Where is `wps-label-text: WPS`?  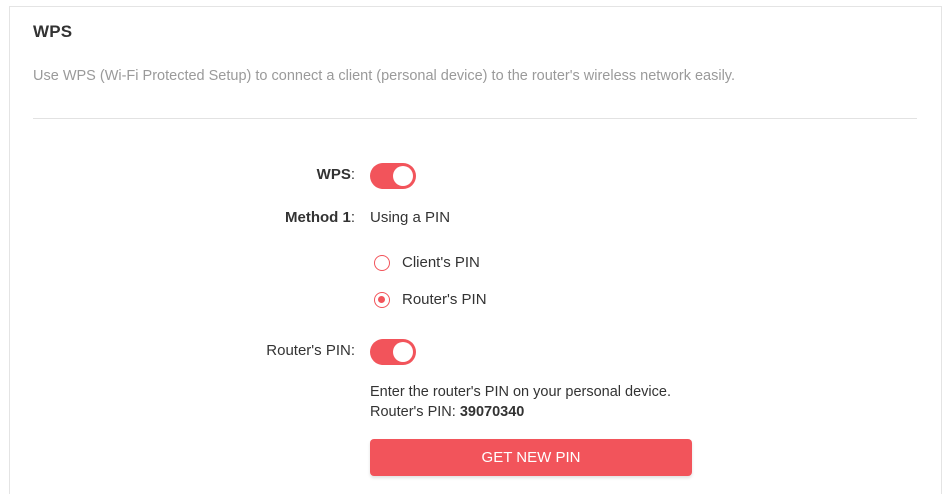 wps-label-text: WPS is located at coordinates (333, 174).